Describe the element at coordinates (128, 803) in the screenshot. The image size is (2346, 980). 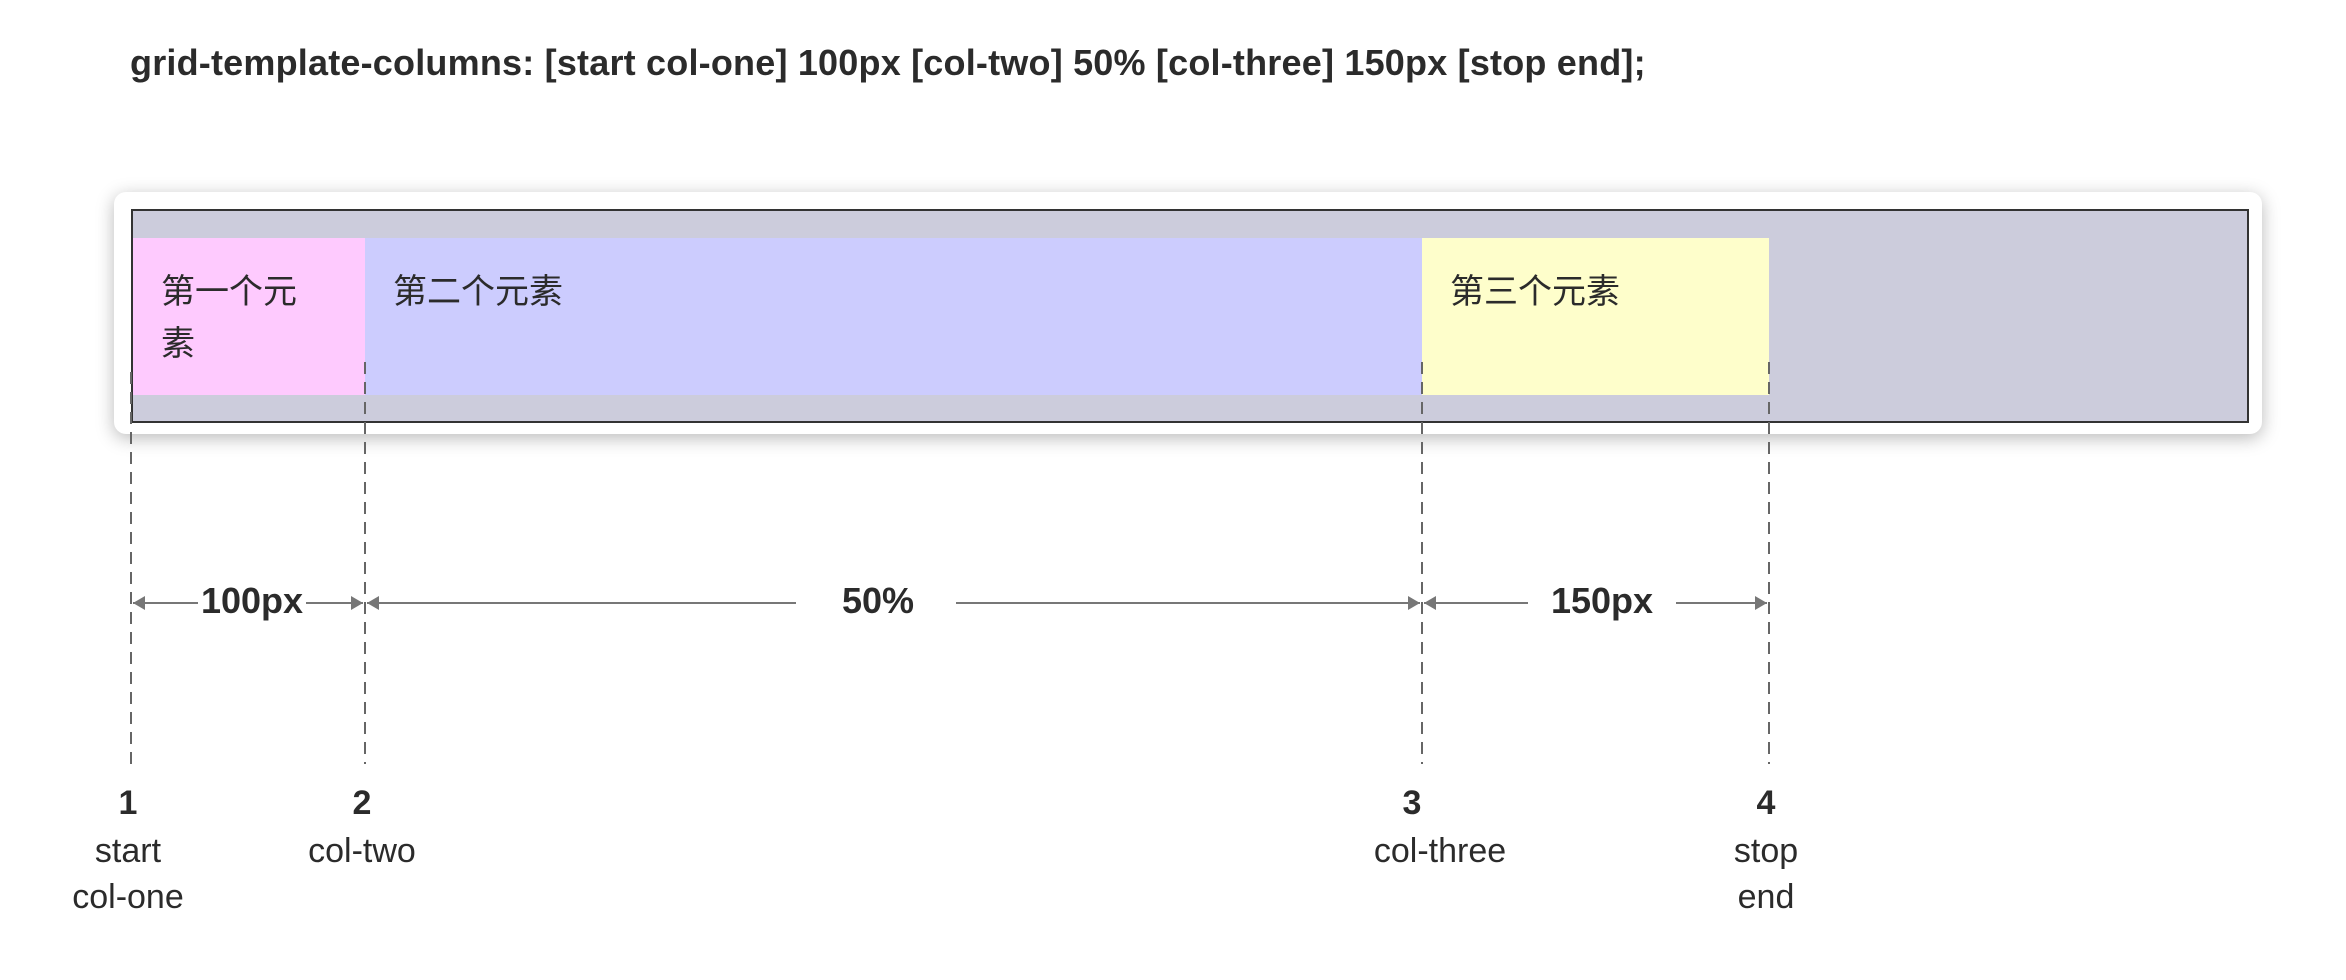
I see `grid-line-number: 1` at that location.